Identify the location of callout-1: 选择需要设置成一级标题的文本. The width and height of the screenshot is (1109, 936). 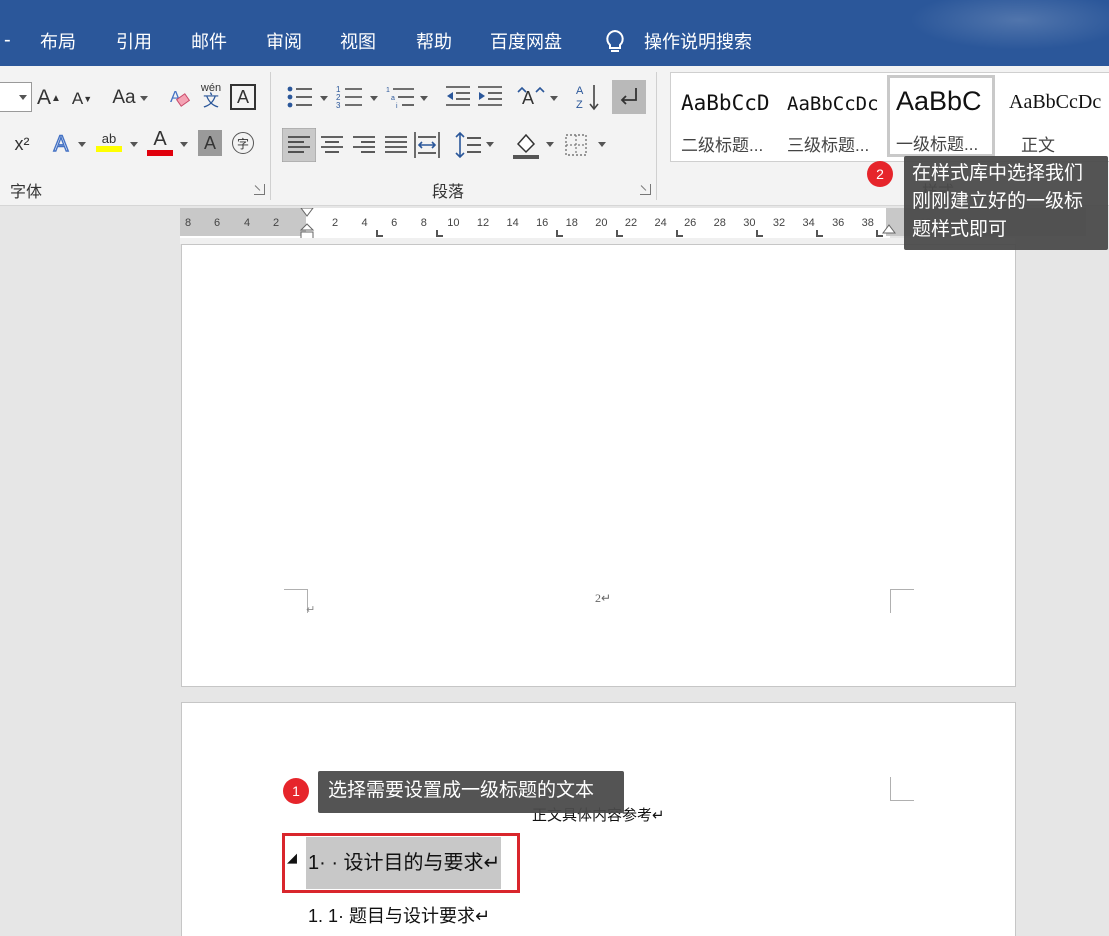
(471, 792).